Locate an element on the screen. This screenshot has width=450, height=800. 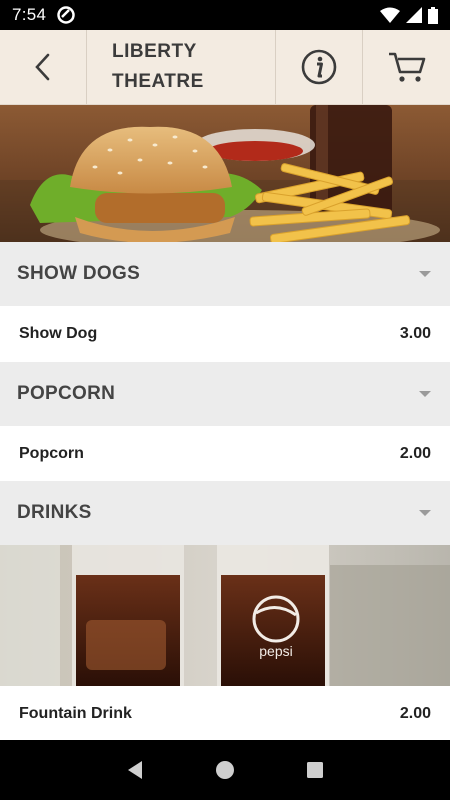
item-name: Popcorn is located at coordinates (51, 453).